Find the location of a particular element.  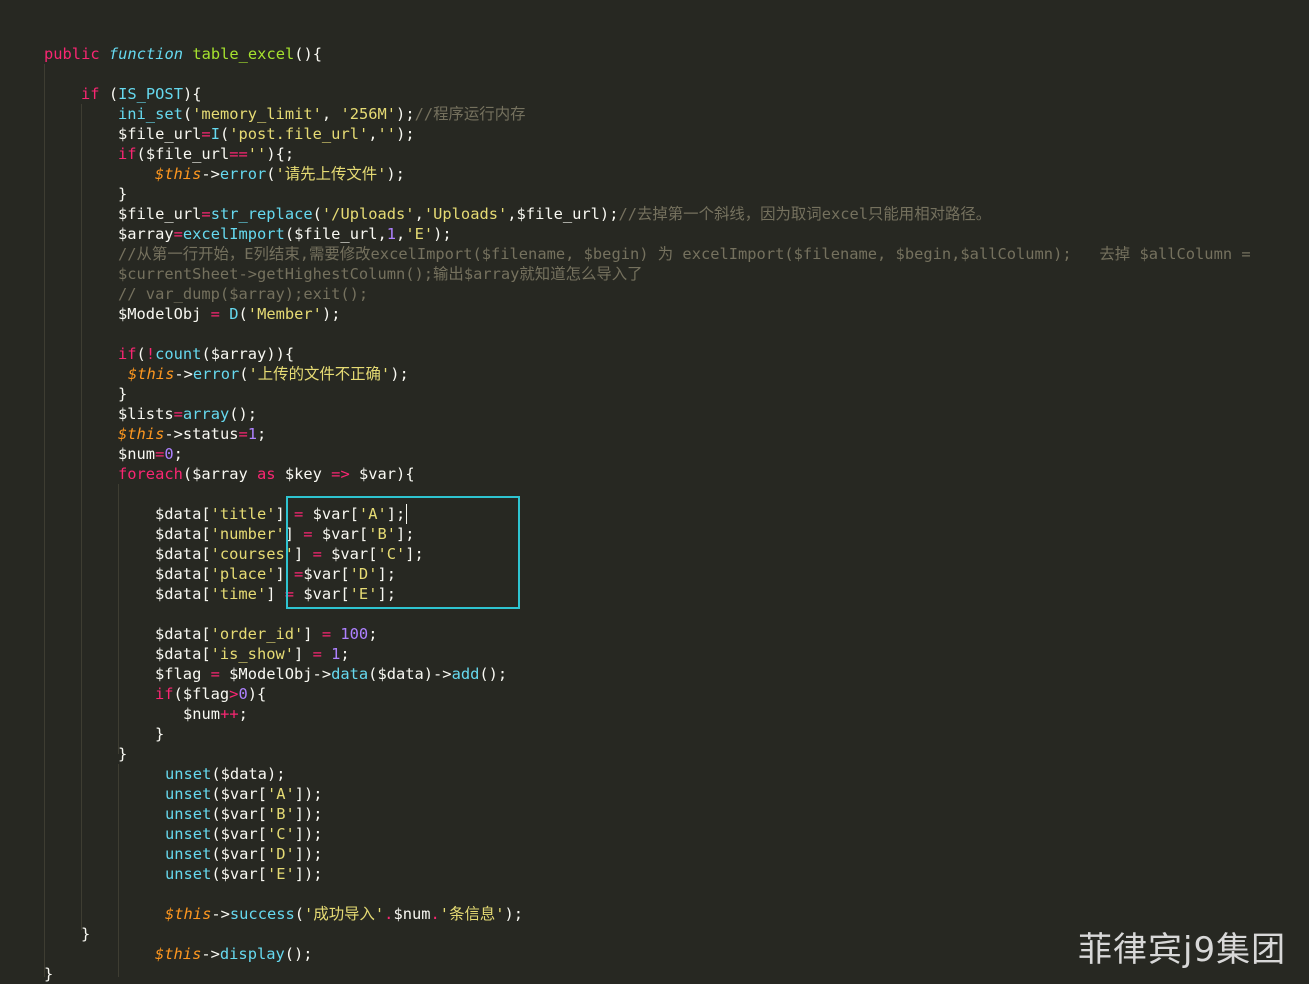

code-token: ($flag is located at coordinates (201, 694).